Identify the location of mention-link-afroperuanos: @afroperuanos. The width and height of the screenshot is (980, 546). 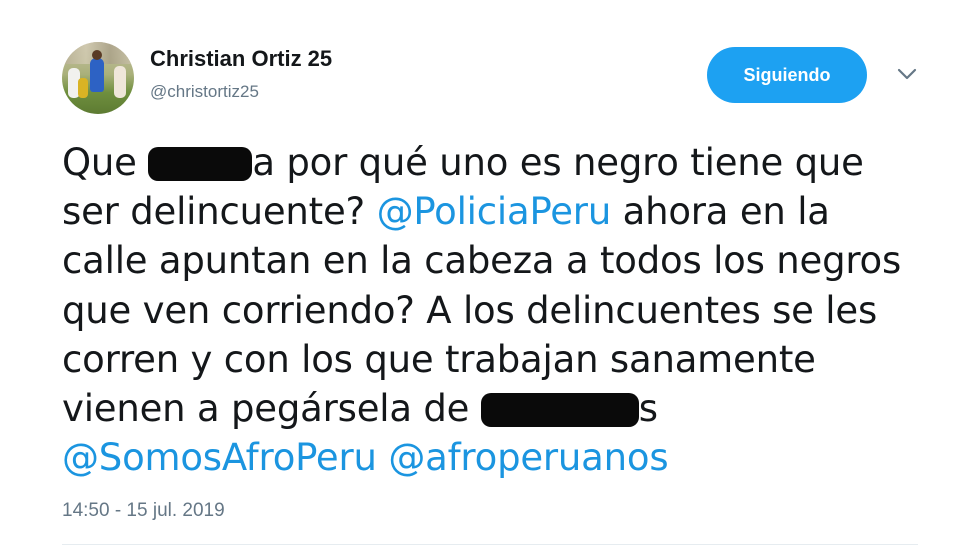
(528, 457).